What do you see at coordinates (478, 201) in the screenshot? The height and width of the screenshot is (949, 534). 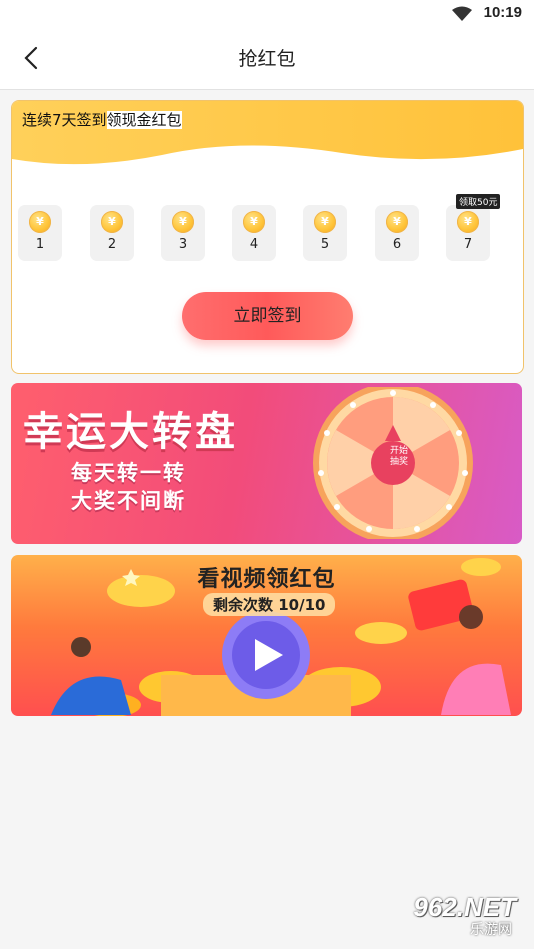 I see `day7-reward-tag: 领取50元` at bounding box center [478, 201].